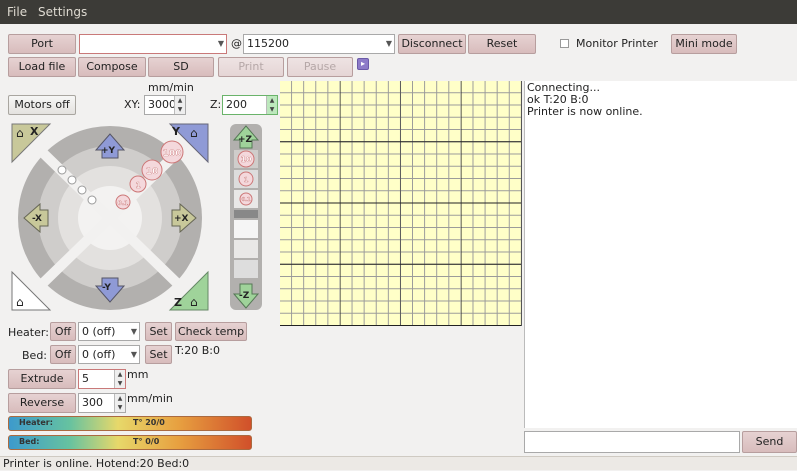  What do you see at coordinates (138, 185) in the screenshot?
I see `step-1-label: 1` at bounding box center [138, 185].